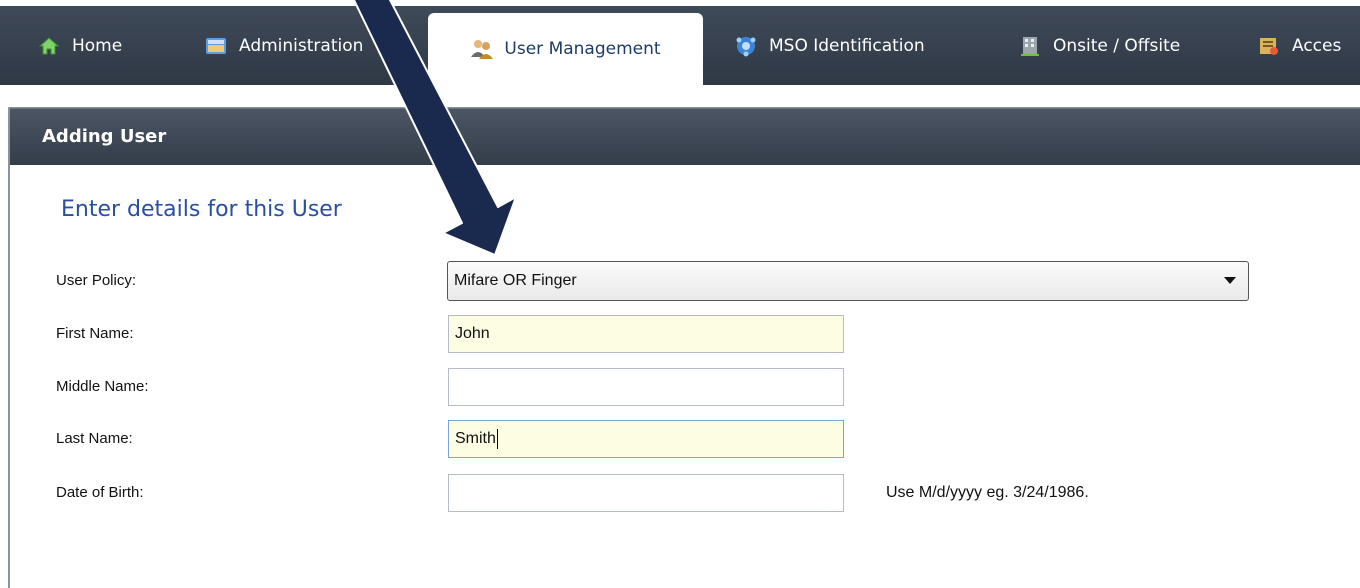 The height and width of the screenshot is (588, 1360). What do you see at coordinates (515, 280) in the screenshot?
I see `user-policy-value: Mifare OR Finger` at bounding box center [515, 280].